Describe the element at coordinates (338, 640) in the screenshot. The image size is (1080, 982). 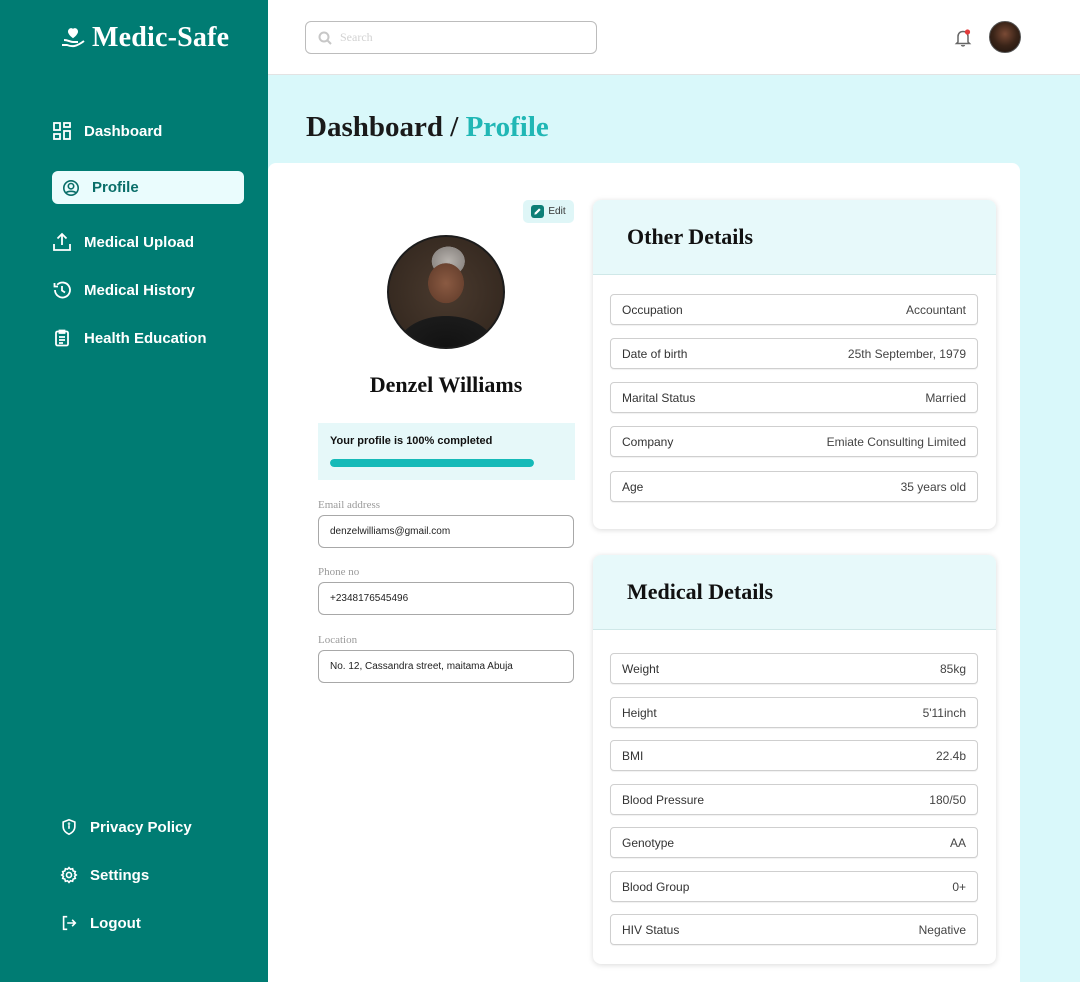
I see `location-label: Location` at that location.